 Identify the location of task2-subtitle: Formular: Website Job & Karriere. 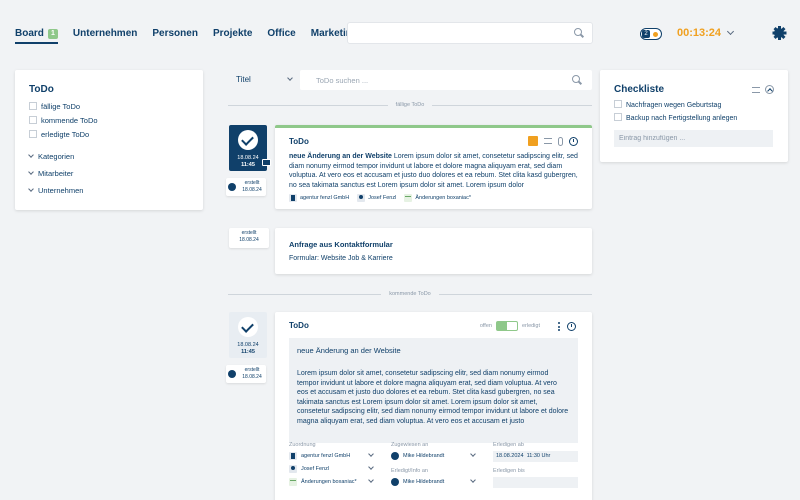
(341, 258).